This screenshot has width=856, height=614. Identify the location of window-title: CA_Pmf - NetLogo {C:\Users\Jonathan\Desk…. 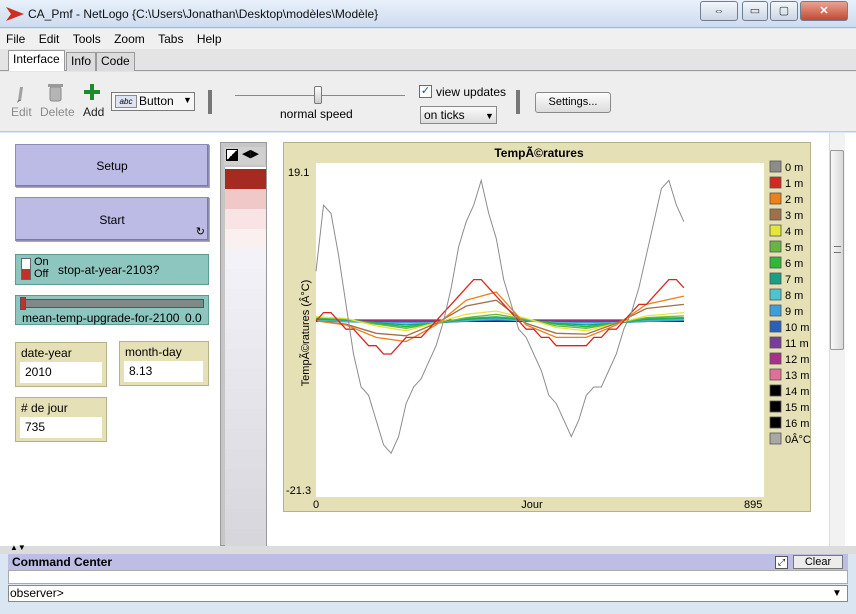
(203, 14).